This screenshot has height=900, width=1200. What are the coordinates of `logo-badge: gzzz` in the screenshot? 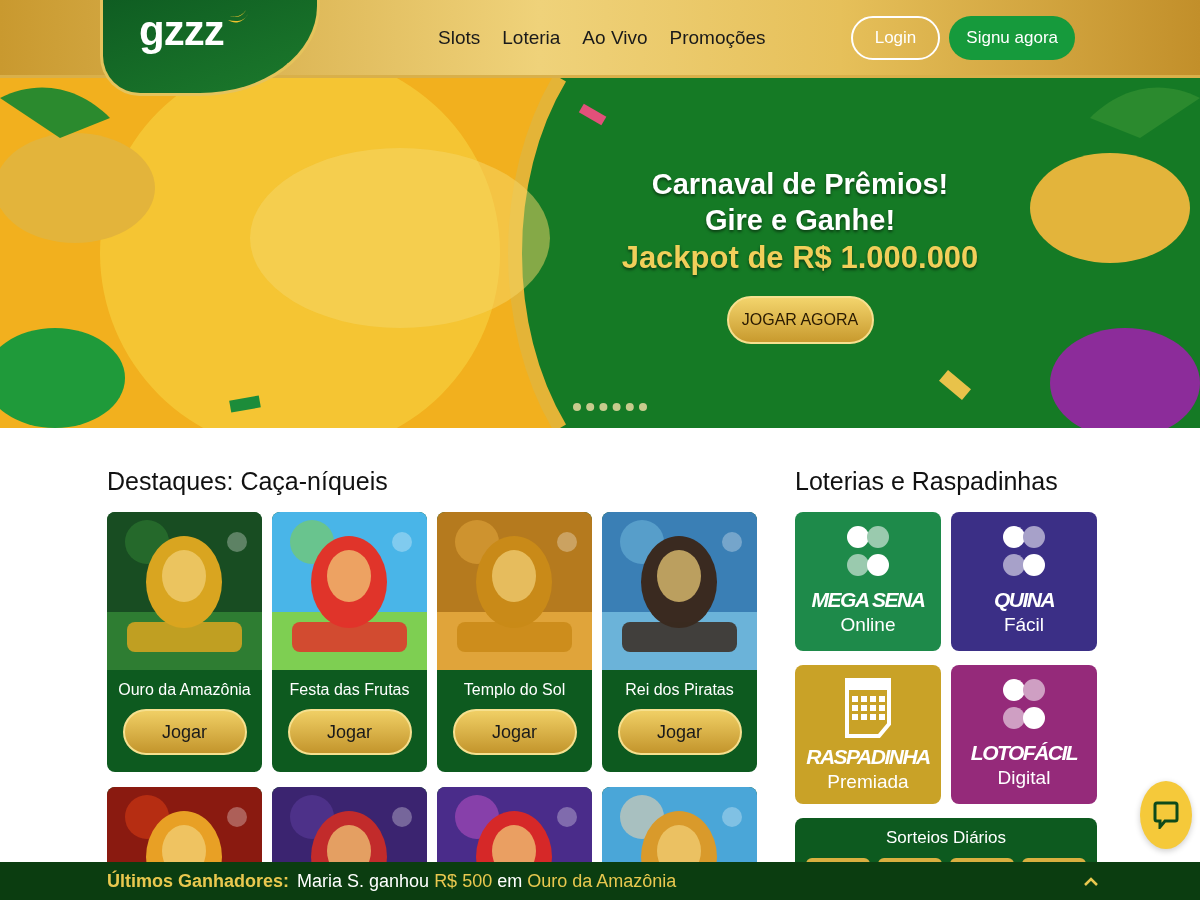 It's located at (210, 48).